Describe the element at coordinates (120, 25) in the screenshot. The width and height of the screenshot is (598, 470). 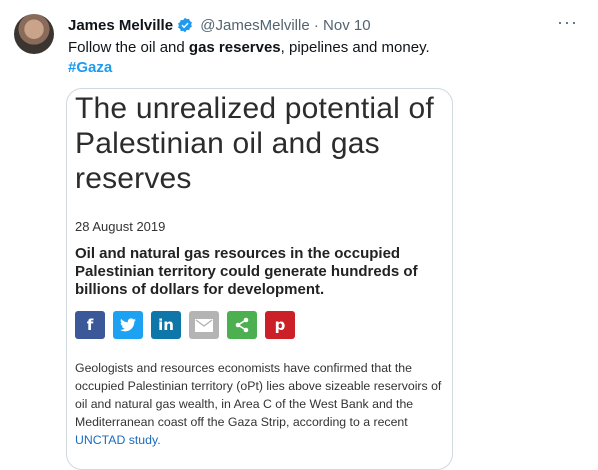
I see `author-name: James Melville` at that location.